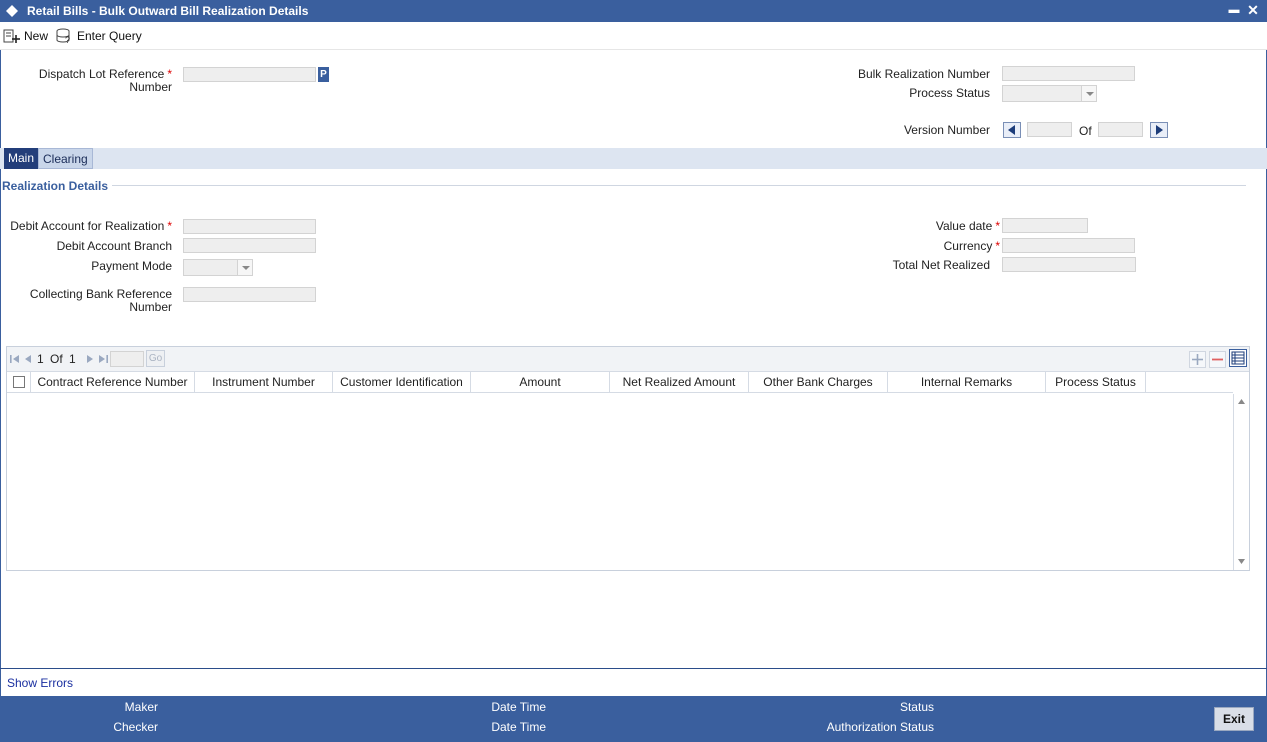  What do you see at coordinates (1069, 264) in the screenshot?
I see `total-net-input` at bounding box center [1069, 264].